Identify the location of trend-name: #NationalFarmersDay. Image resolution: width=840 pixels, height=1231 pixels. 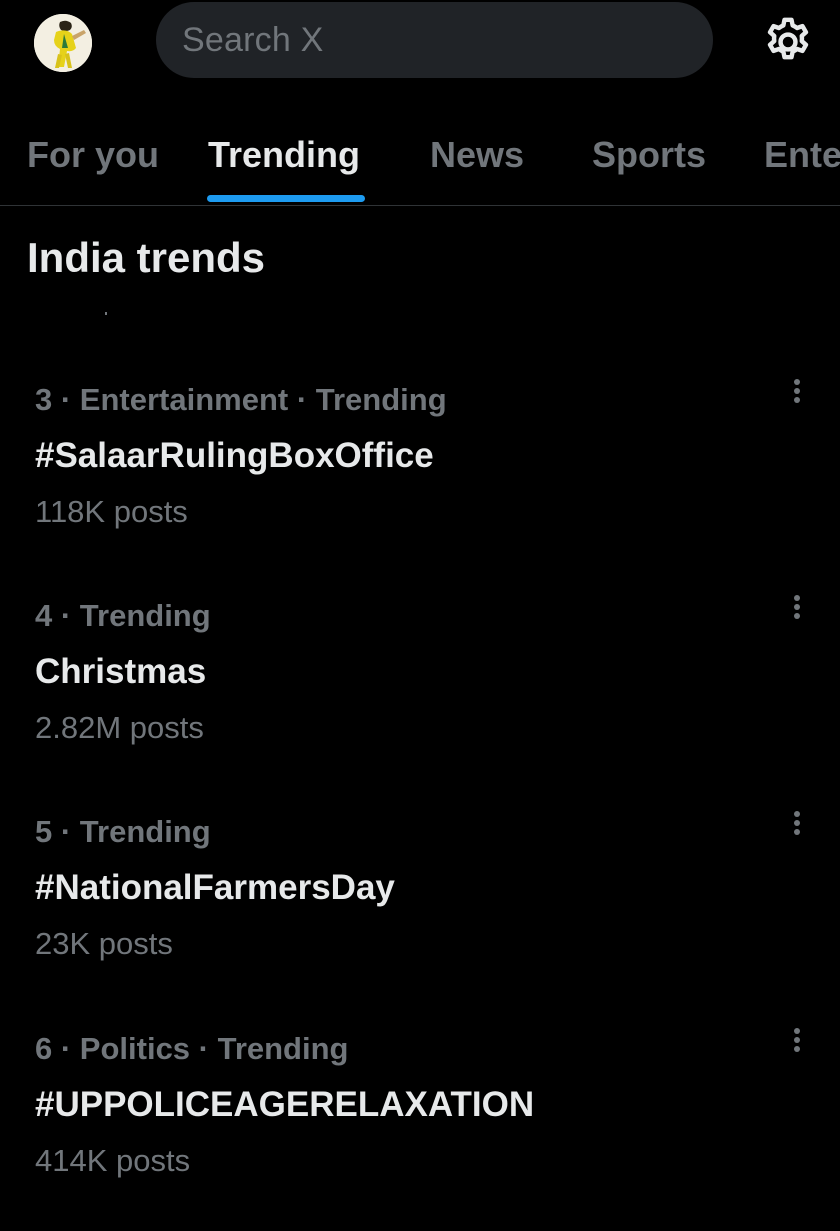
(215, 887).